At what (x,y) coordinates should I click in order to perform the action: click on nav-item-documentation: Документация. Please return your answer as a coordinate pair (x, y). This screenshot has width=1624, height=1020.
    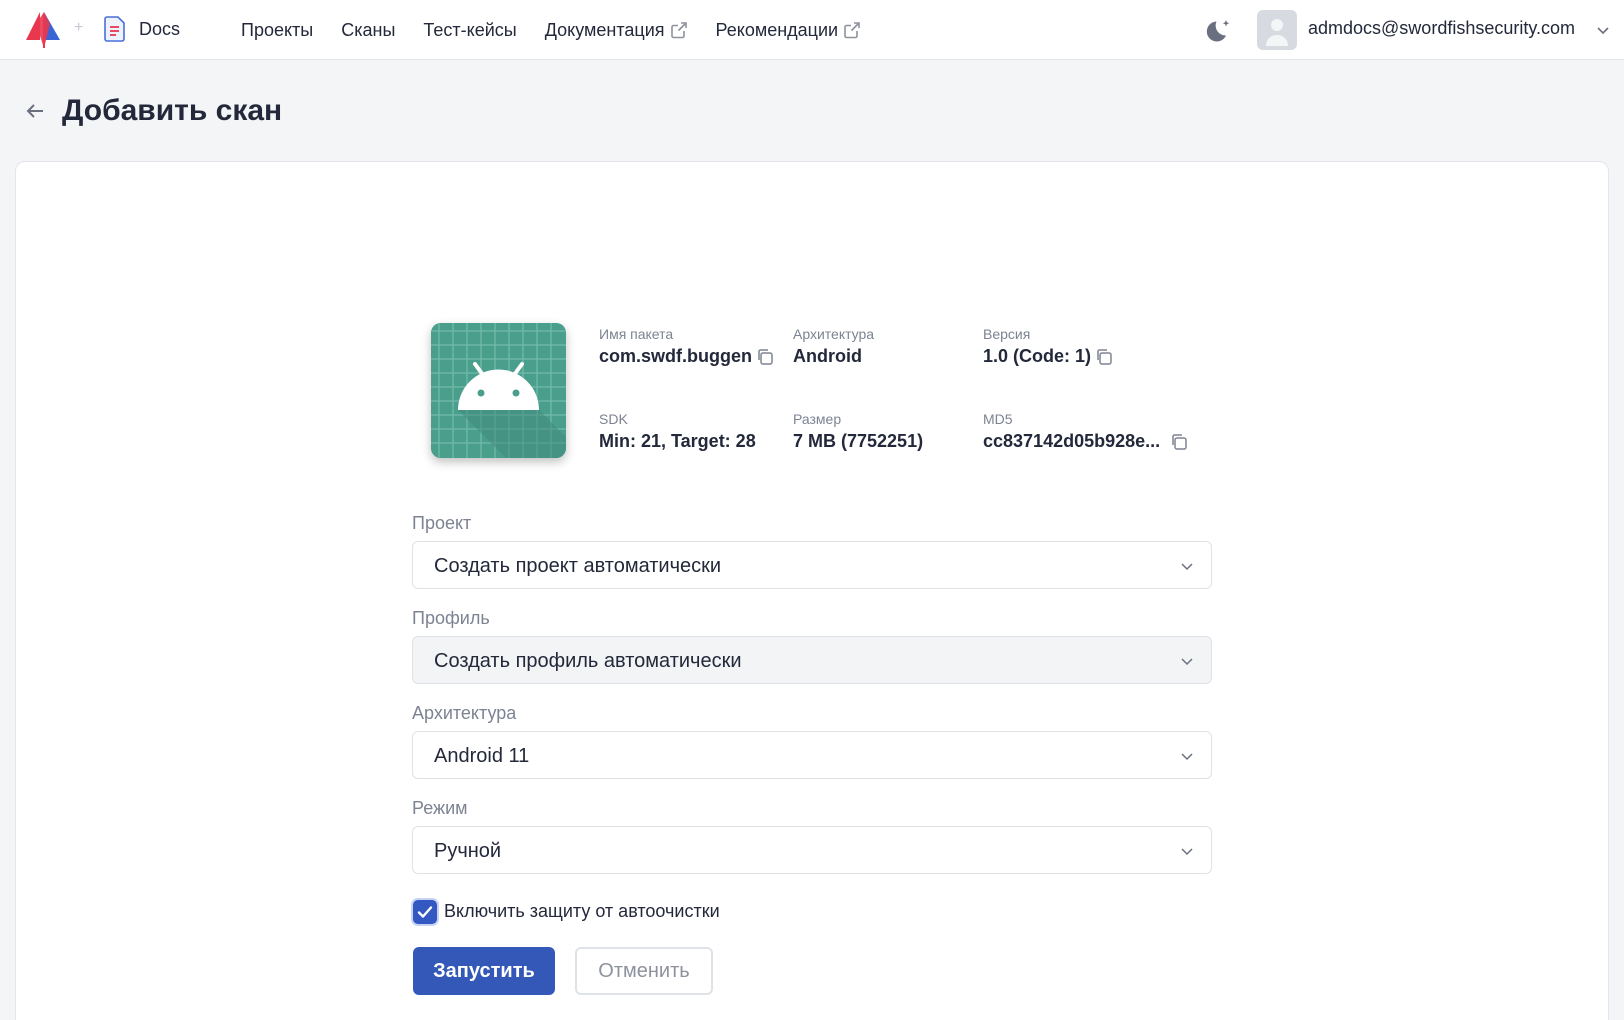
    Looking at the image, I should click on (616, 30).